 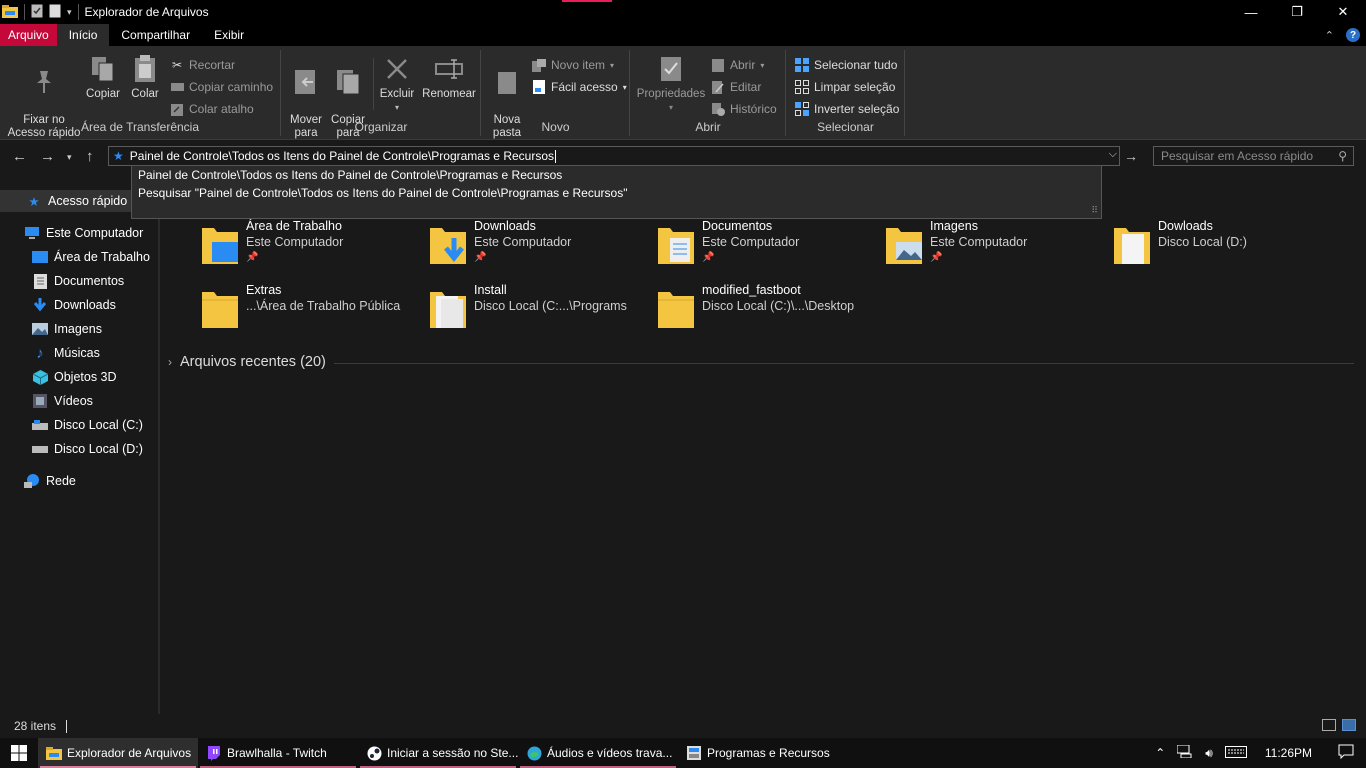 What do you see at coordinates (1160, 753) in the screenshot?
I see `show-hidden-icons-icon: ⌃` at bounding box center [1160, 753].